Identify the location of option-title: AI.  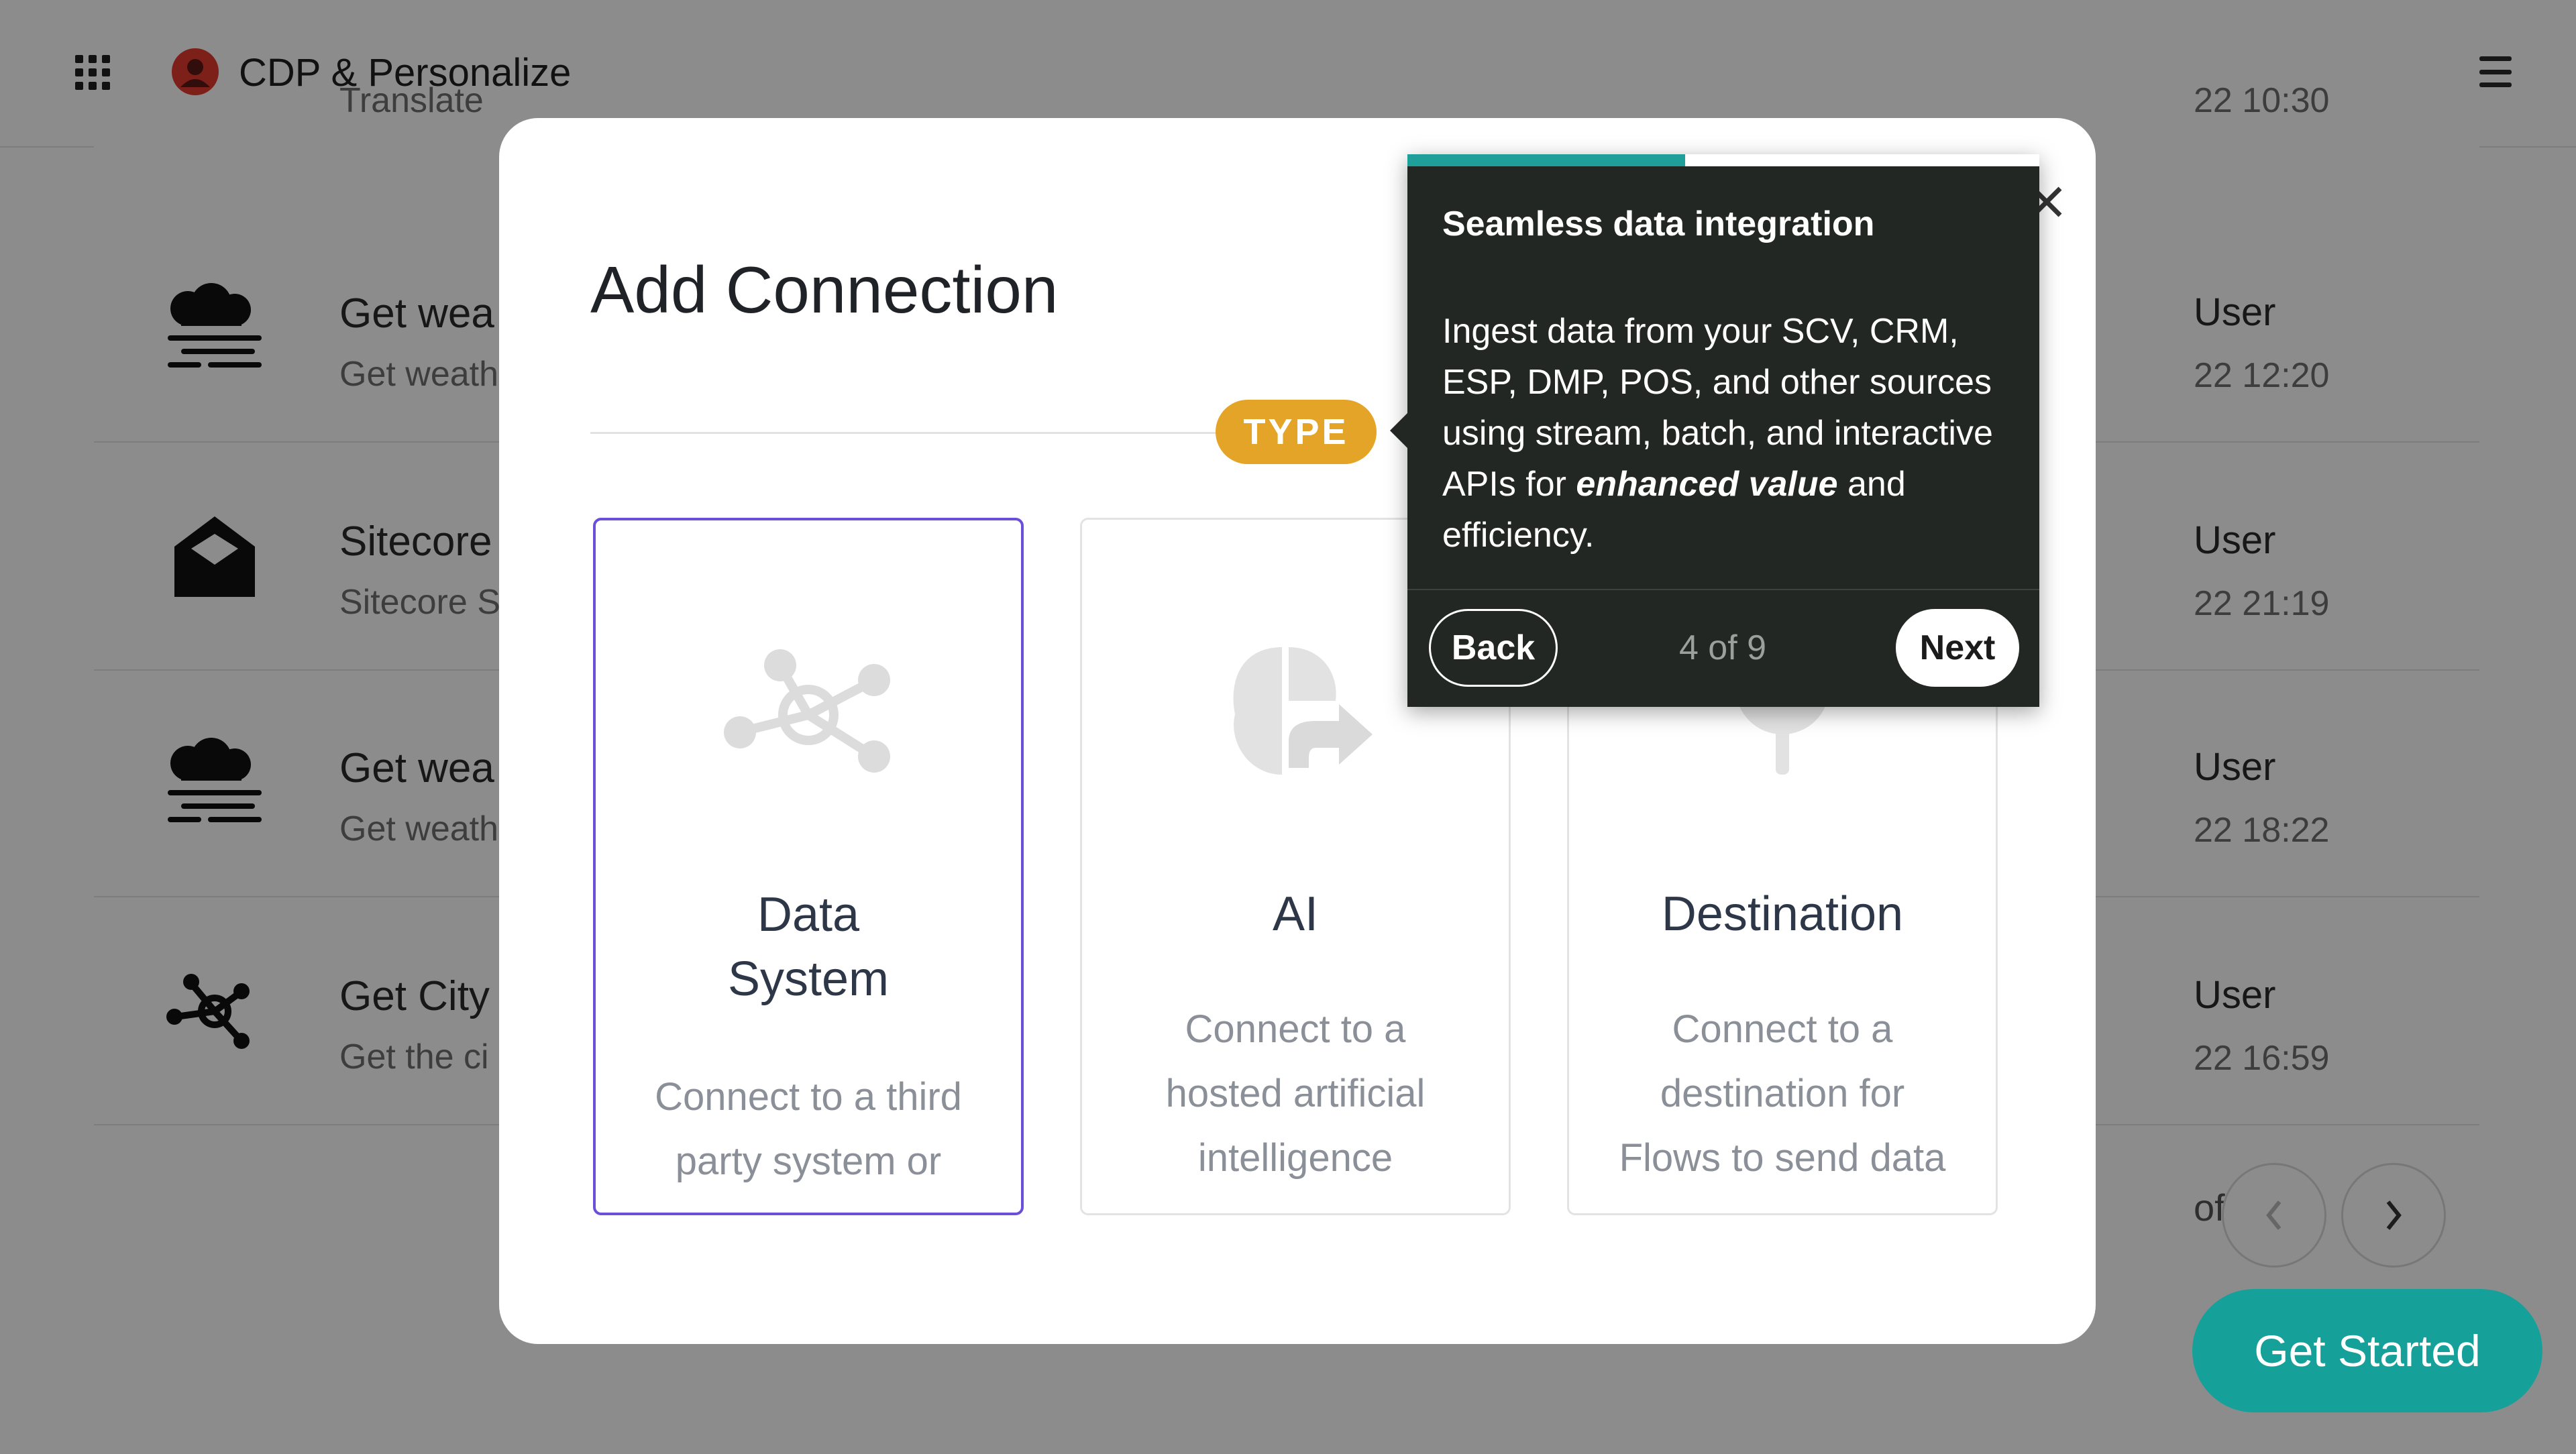
(1295, 914).